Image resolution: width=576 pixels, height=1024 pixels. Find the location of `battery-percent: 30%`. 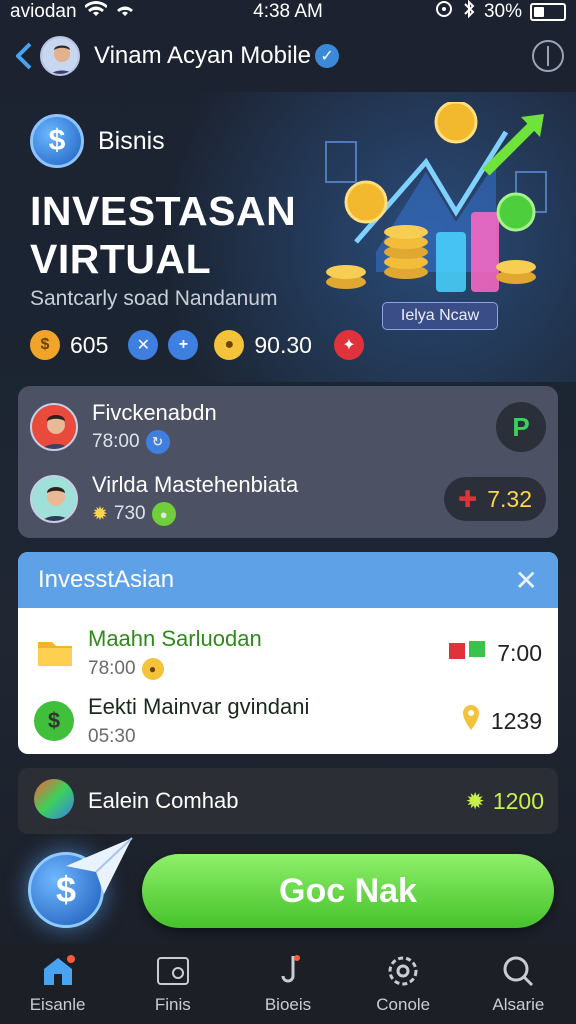

battery-percent: 30% is located at coordinates (502, 11).